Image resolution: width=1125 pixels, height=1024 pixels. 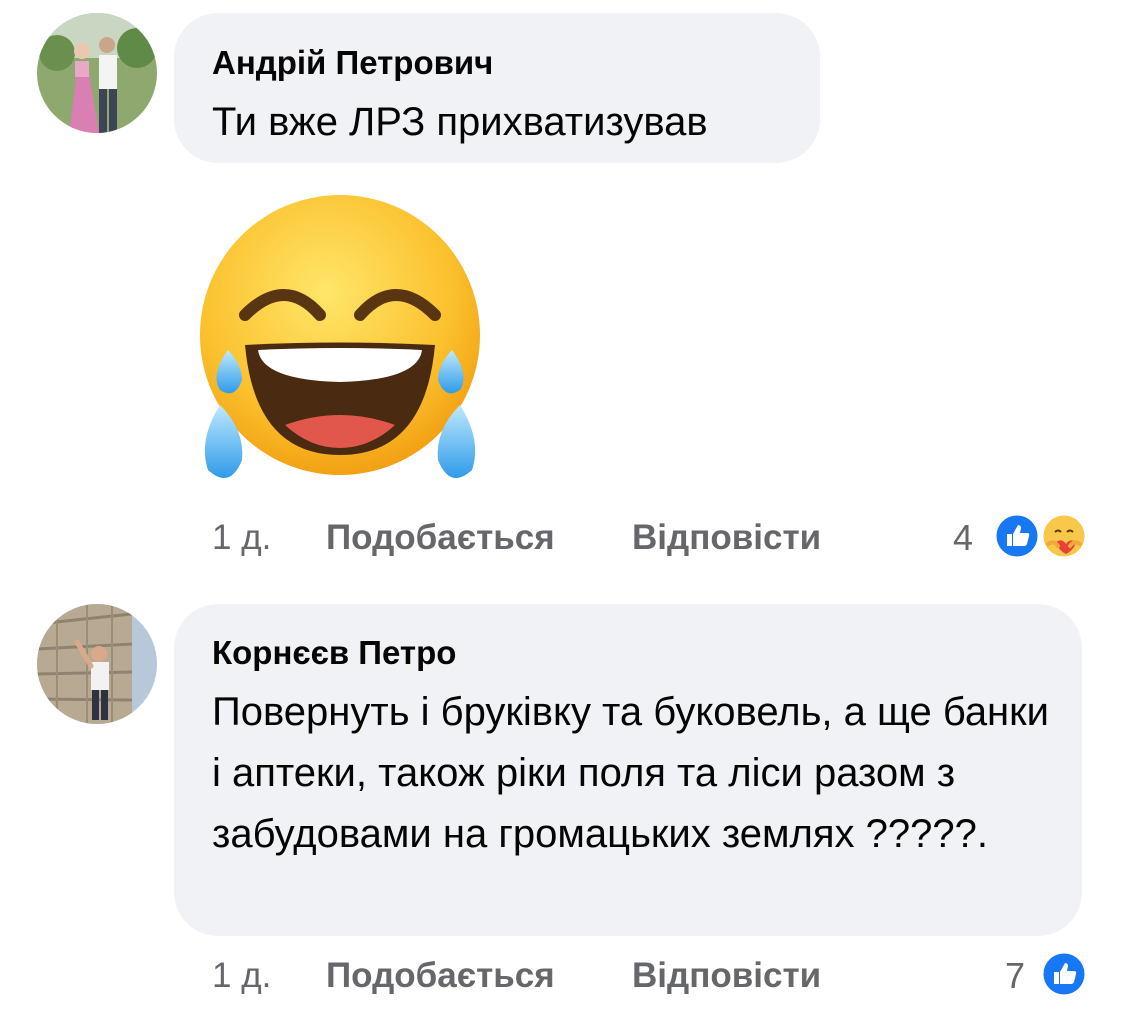 What do you see at coordinates (1015, 976) in the screenshot?
I see `reaction-count: 7` at bounding box center [1015, 976].